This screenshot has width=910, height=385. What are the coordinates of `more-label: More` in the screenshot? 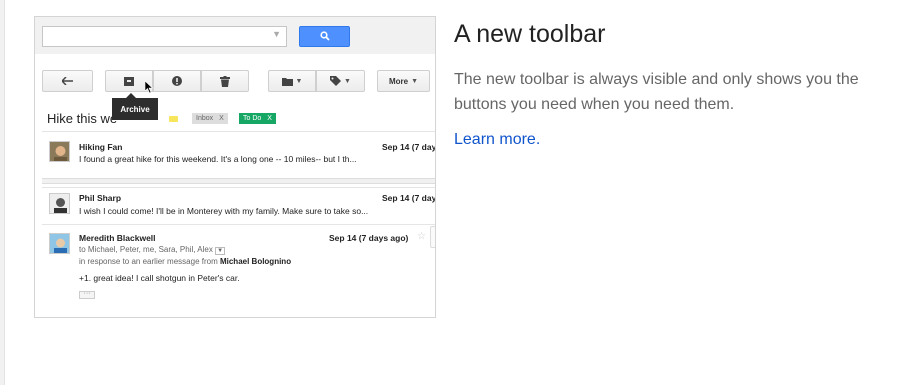 It's located at (398, 81).